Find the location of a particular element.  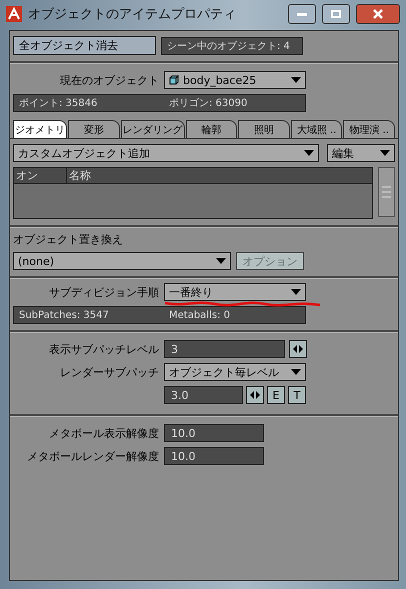

current-object-label: 現在のオブジェクト is located at coordinates (109, 80).